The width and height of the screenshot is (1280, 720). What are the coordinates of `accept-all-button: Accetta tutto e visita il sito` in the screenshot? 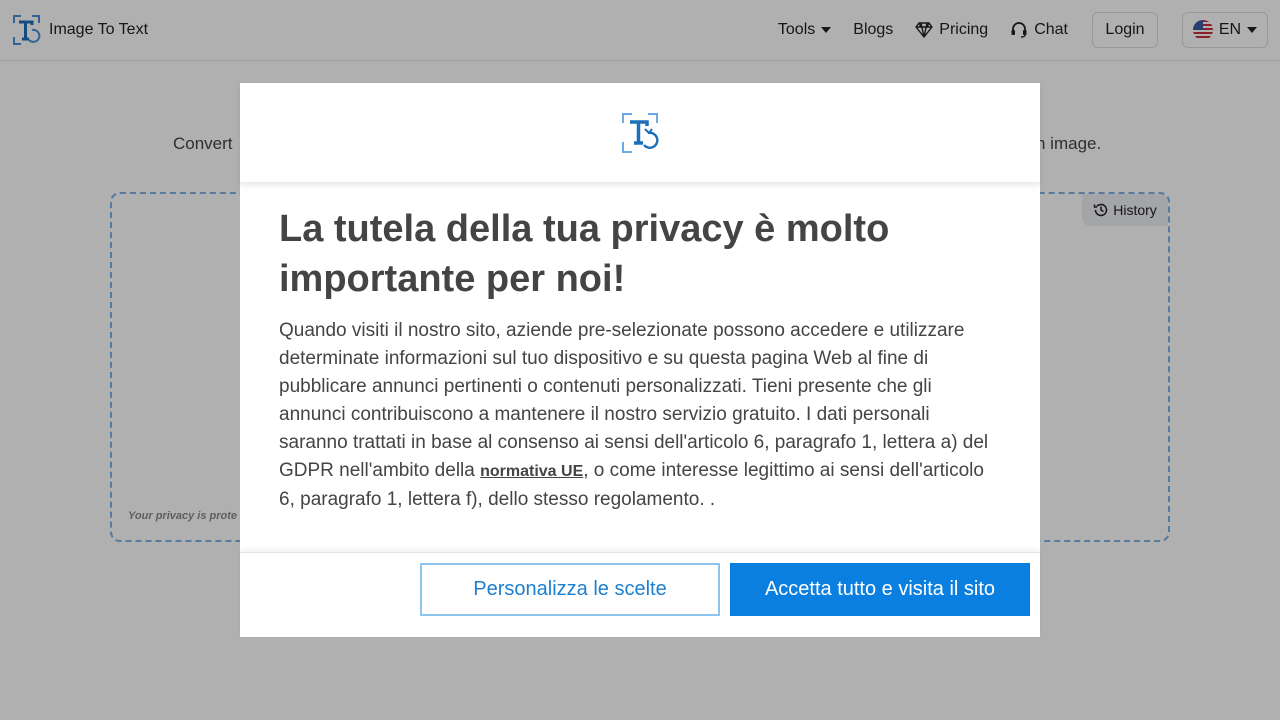 It's located at (880, 589).